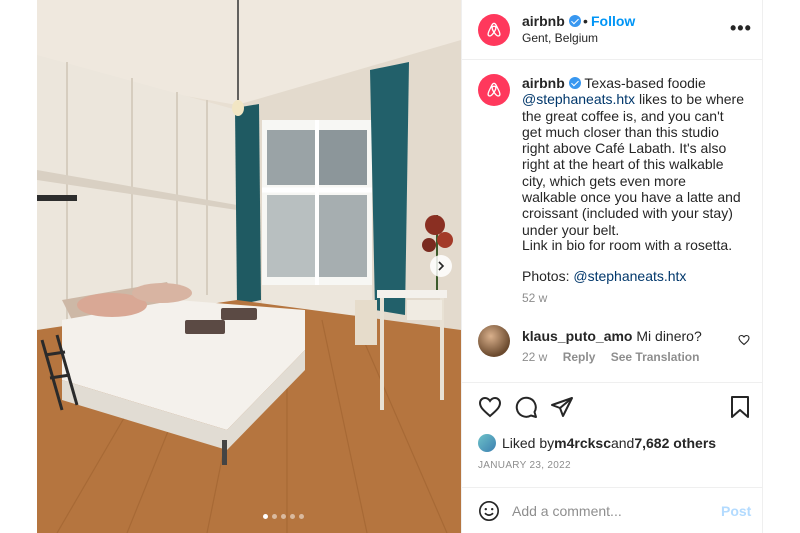 Image resolution: width=800 pixels, height=533 pixels. I want to click on location-link: Gent, Belgium, so click(560, 38).